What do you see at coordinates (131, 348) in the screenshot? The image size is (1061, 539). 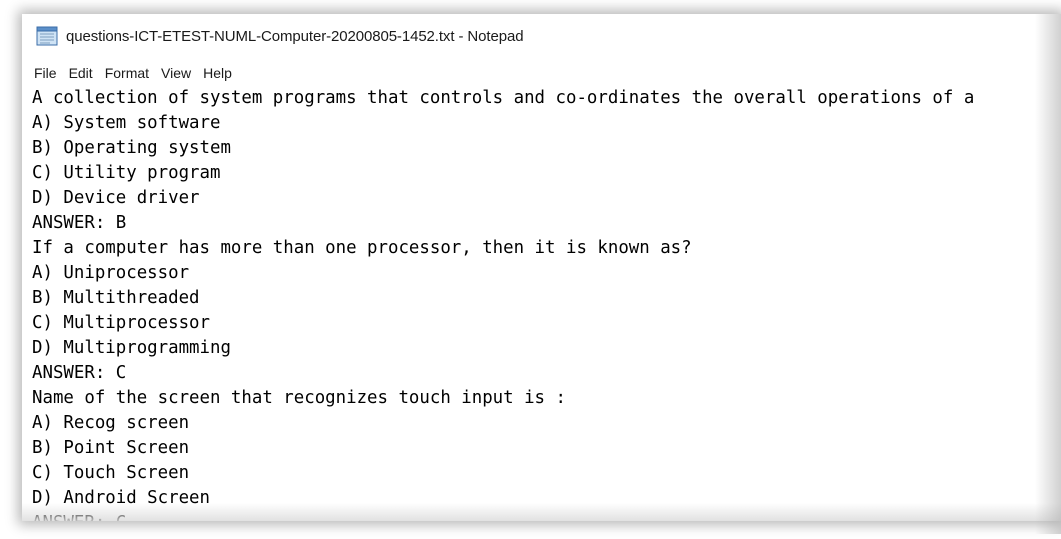 I see `text-line: D) Multiprogramming` at bounding box center [131, 348].